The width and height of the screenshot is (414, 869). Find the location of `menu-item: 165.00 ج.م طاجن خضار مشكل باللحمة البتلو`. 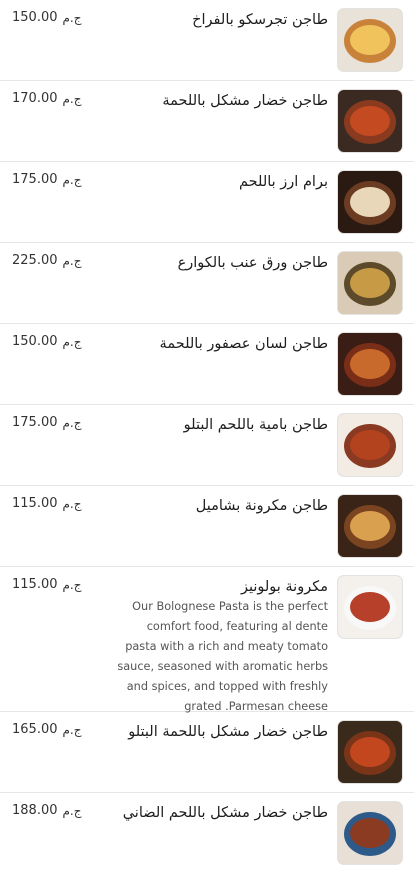

menu-item: 165.00 ج.م طاجن خضار مشكل باللحمة البتلو is located at coordinates (207, 752).